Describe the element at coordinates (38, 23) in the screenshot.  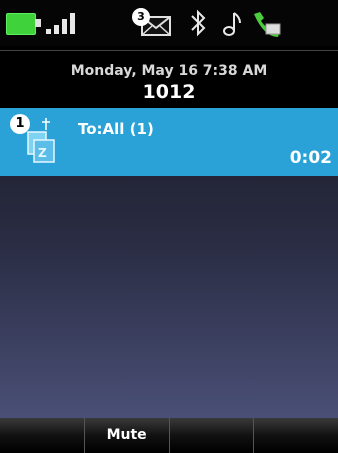
I see `battery-tip` at that location.